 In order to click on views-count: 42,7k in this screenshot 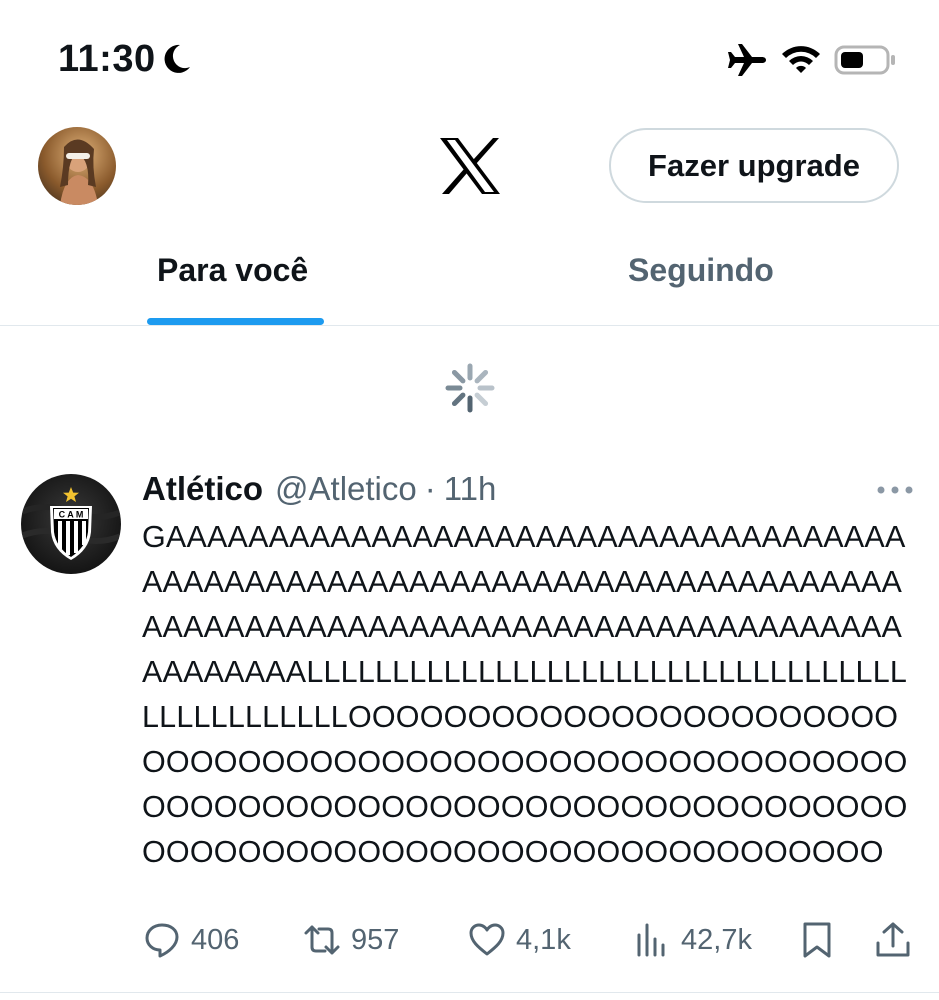, I will do `click(716, 939)`.